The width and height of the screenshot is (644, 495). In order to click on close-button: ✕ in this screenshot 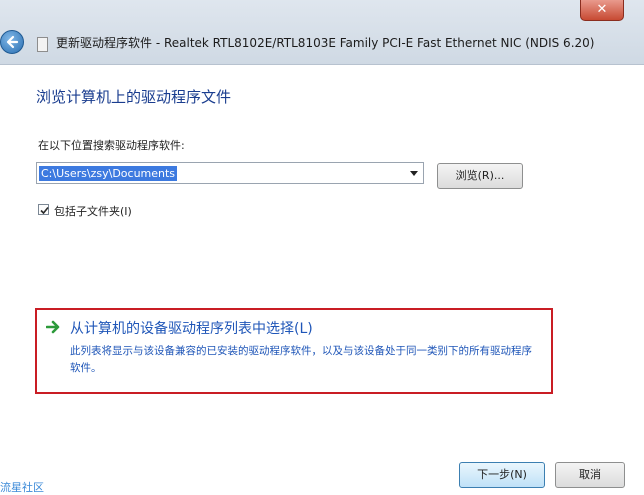, I will do `click(602, 10)`.